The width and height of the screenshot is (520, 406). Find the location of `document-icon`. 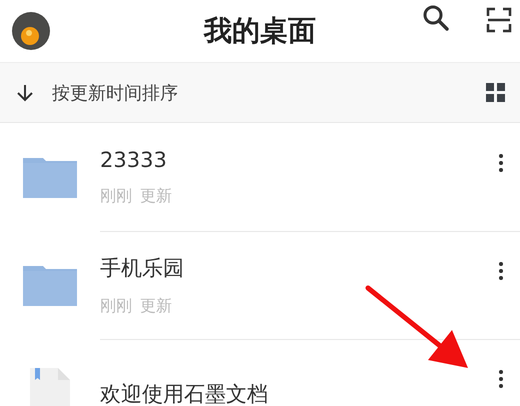

document-icon is located at coordinates (50, 386).